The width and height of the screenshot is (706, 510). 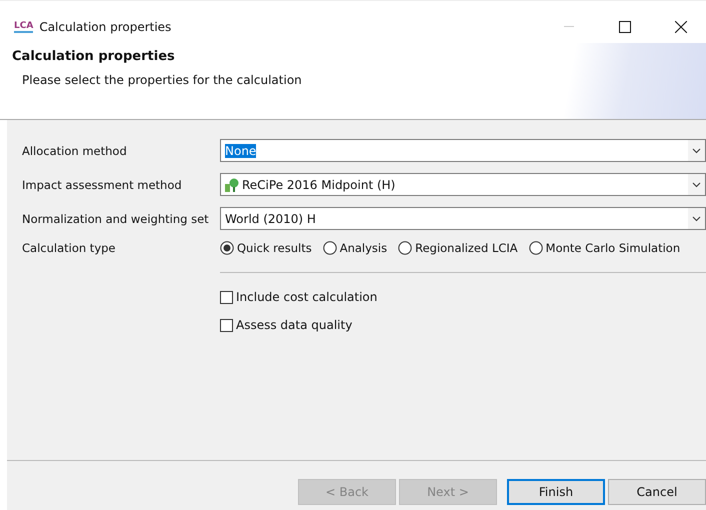 What do you see at coordinates (232, 185) in the screenshot?
I see `tree-icon` at bounding box center [232, 185].